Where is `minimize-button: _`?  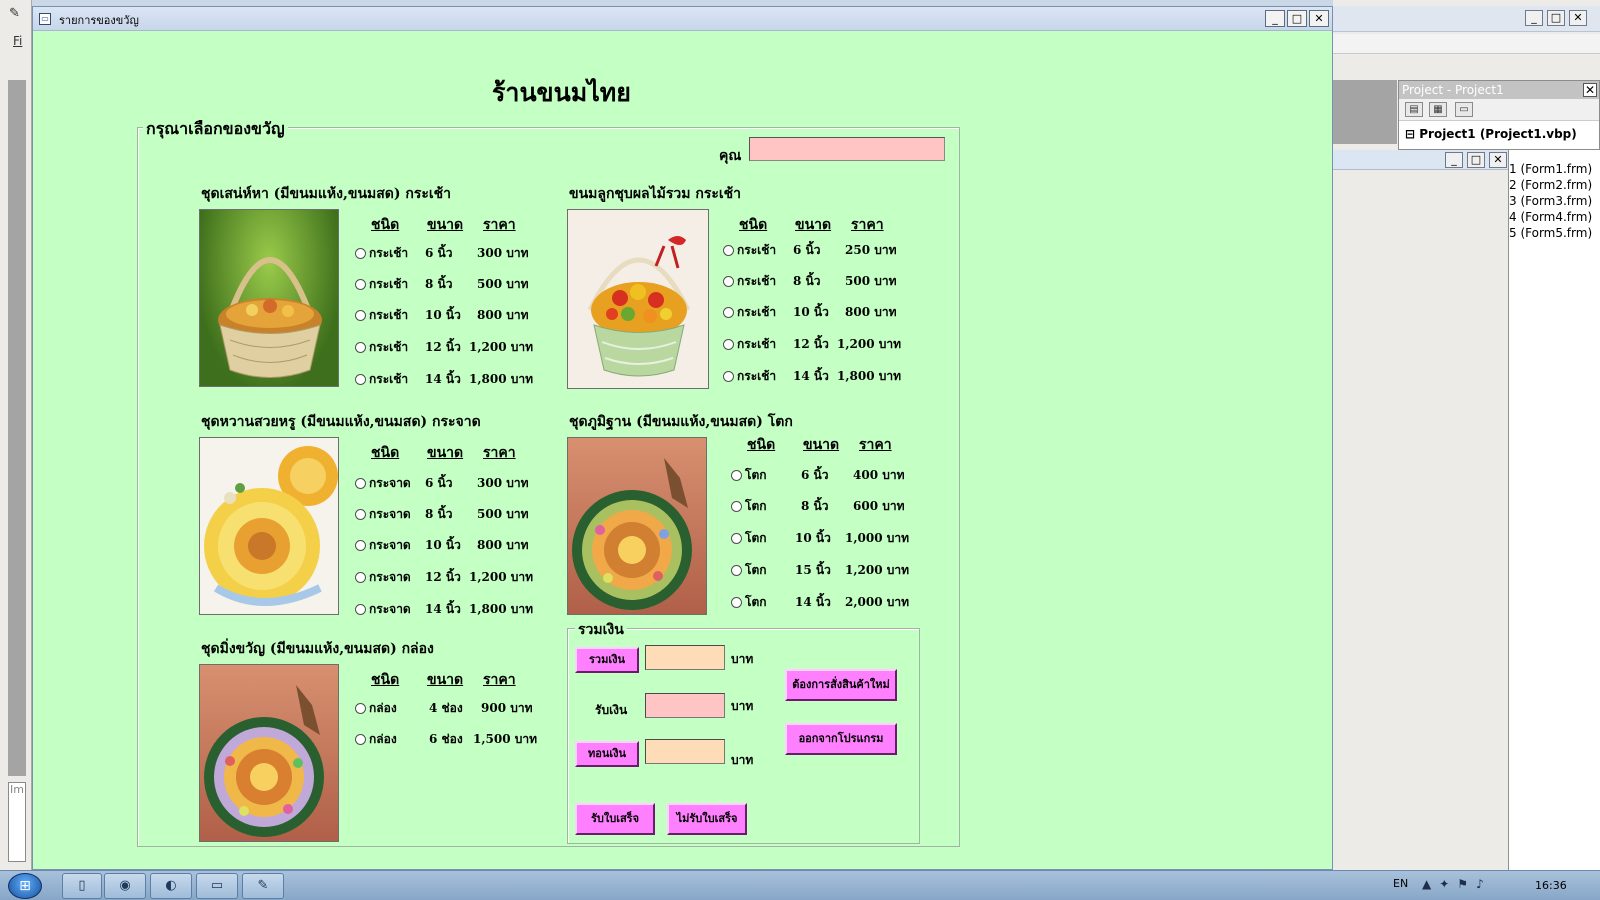 minimize-button: _ is located at coordinates (1275, 18).